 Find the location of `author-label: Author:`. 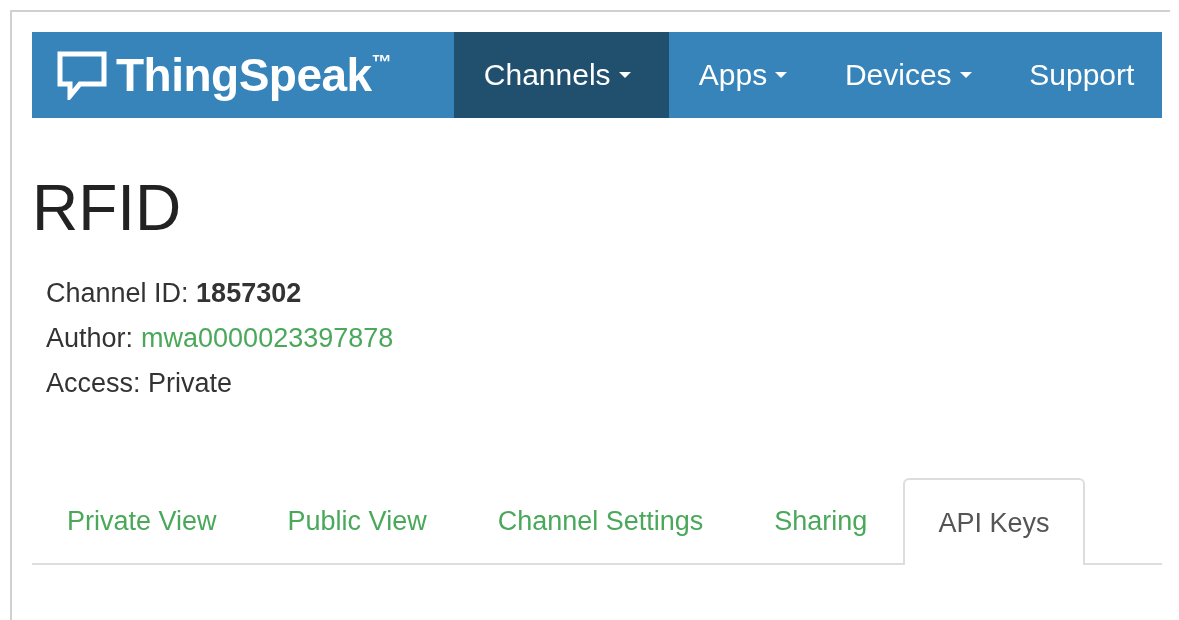

author-label: Author: is located at coordinates (90, 338).